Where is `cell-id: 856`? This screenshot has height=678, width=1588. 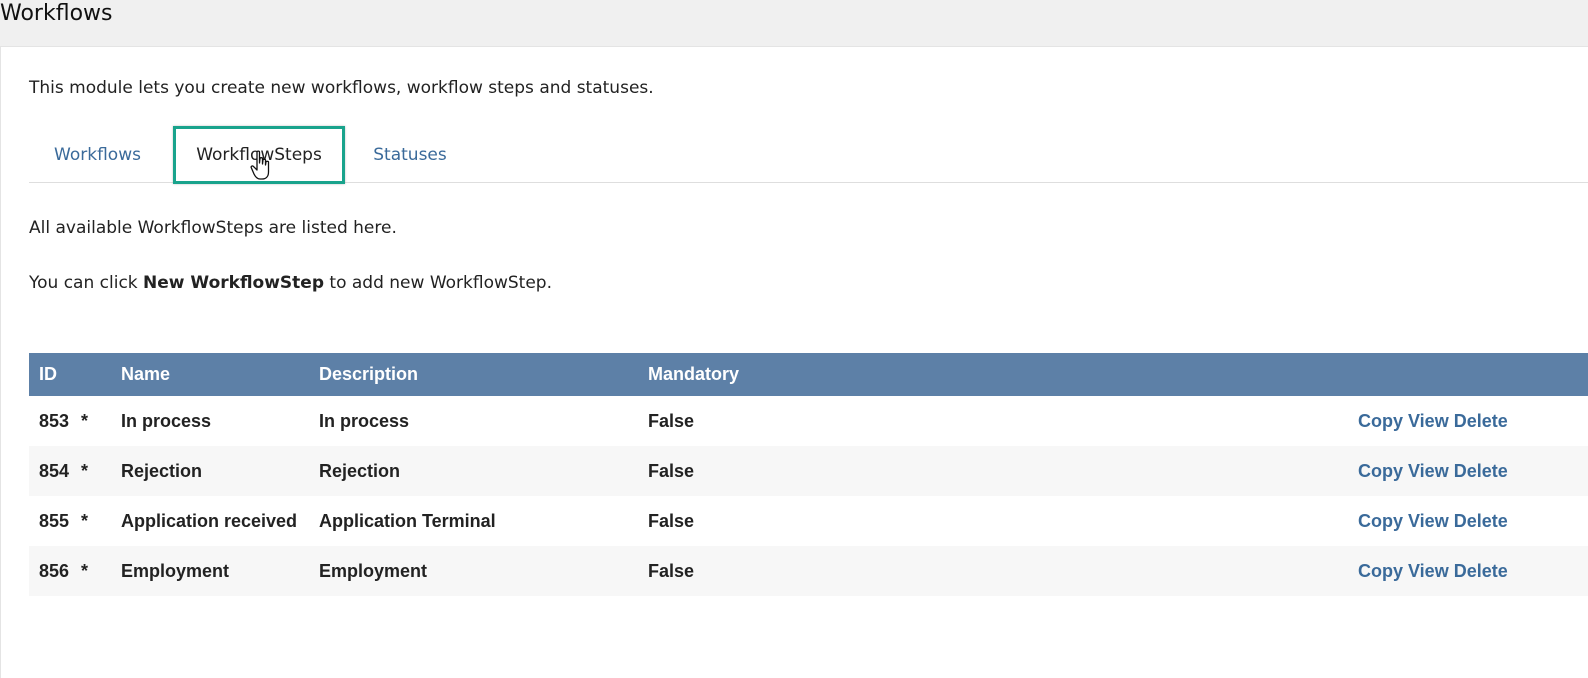 cell-id: 856 is located at coordinates (55, 571).